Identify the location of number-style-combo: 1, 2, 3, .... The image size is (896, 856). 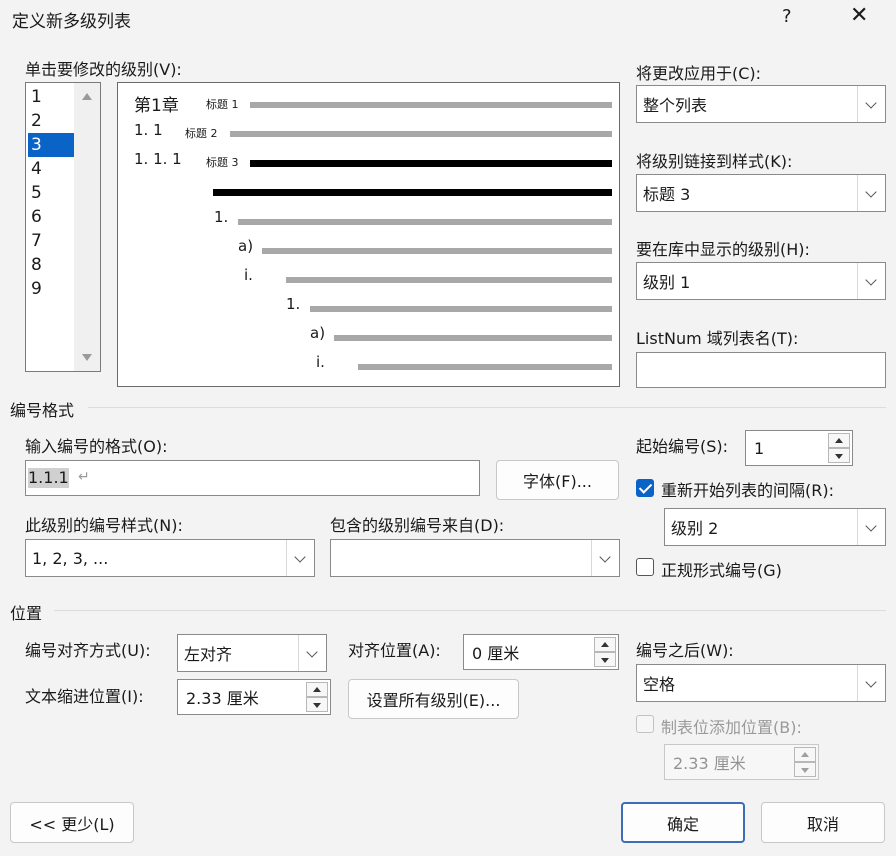
(170, 558).